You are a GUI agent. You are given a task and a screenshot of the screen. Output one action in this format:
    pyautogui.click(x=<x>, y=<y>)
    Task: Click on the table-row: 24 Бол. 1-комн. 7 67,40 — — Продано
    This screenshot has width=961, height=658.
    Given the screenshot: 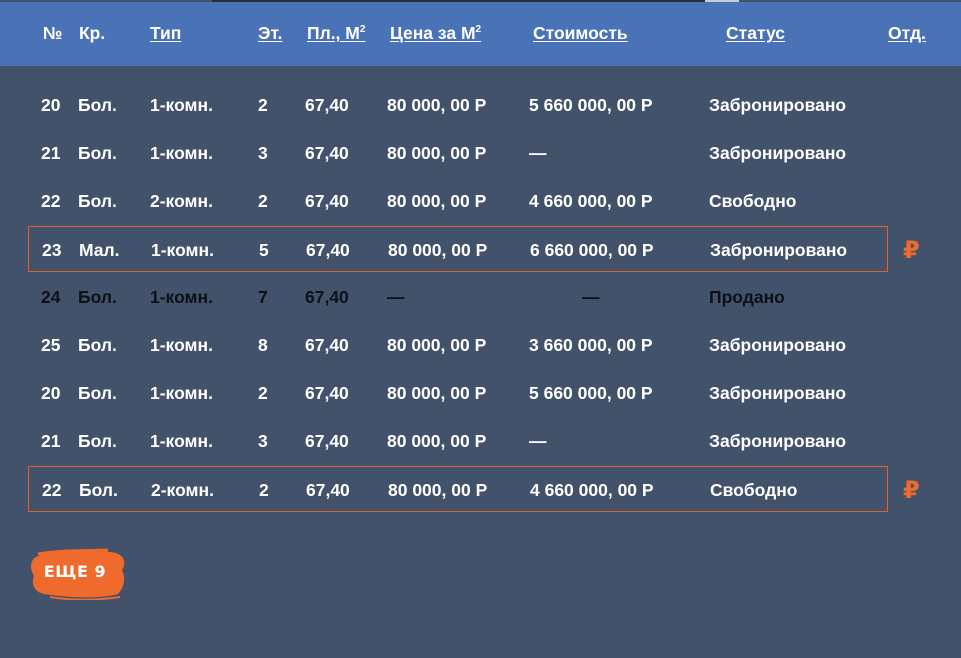 What is the action you would take?
    pyautogui.click(x=458, y=297)
    